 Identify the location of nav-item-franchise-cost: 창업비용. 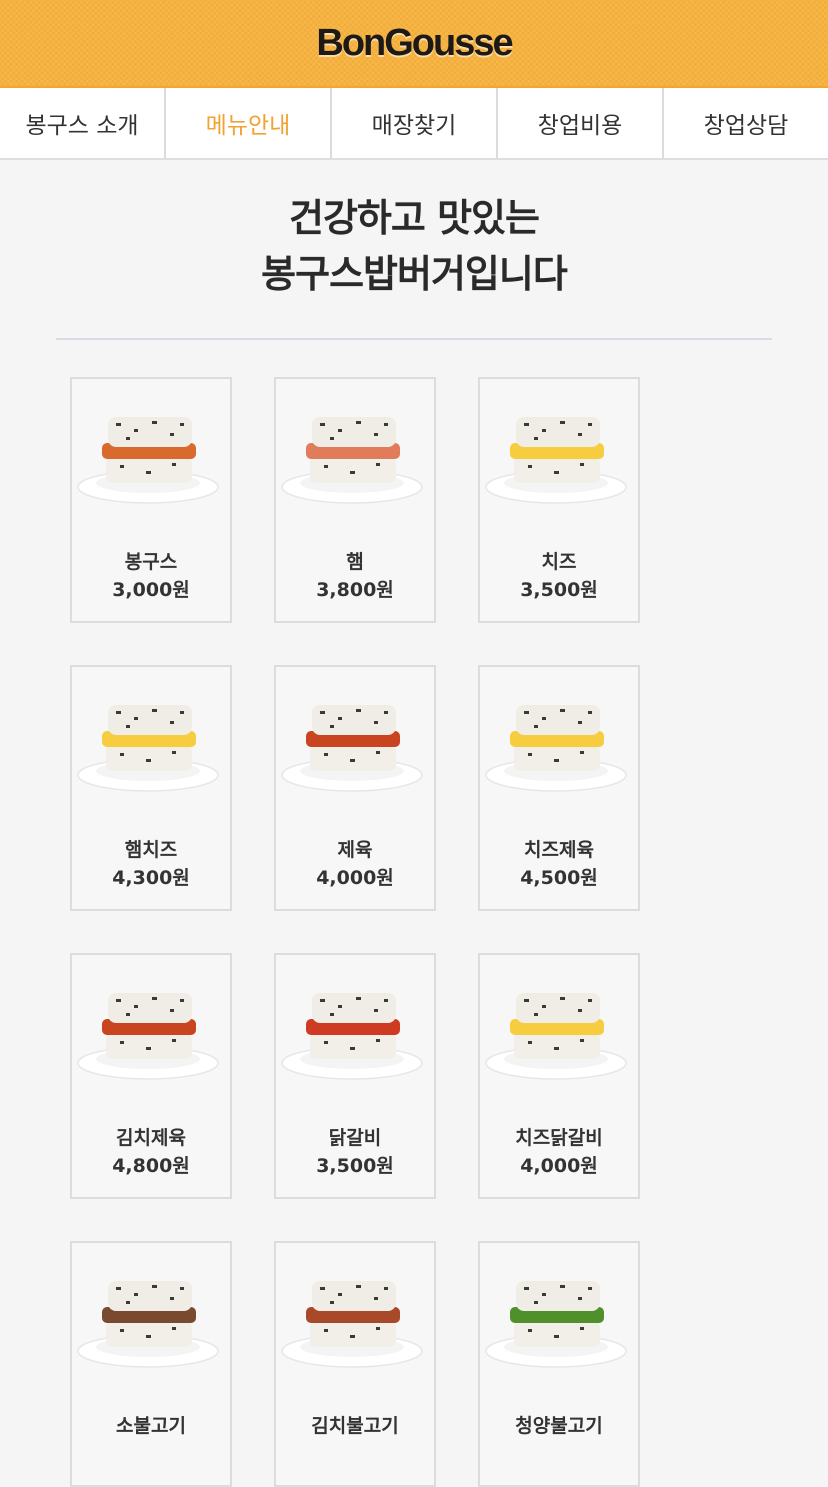
(581, 123).